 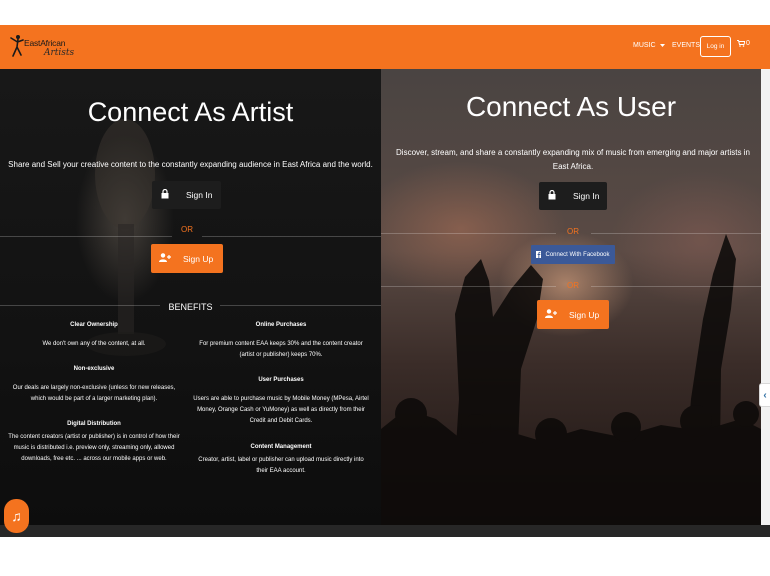 What do you see at coordinates (686, 45) in the screenshot?
I see `nav-events-link: EVENTS` at bounding box center [686, 45].